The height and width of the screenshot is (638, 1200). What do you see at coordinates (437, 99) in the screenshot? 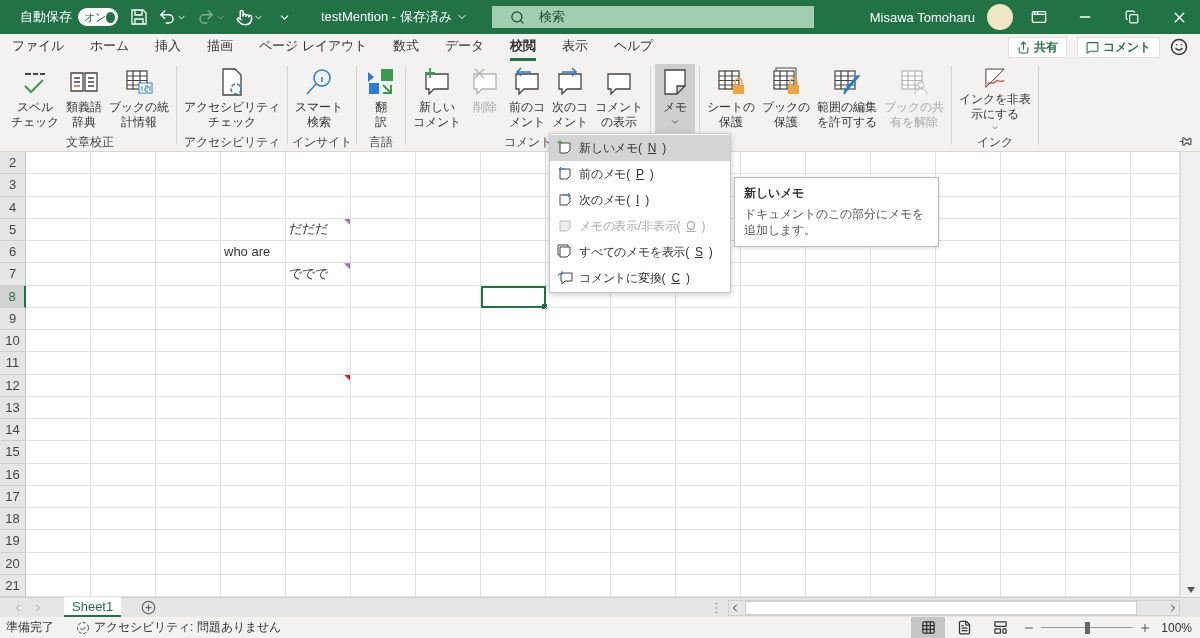
I see `ribbon-button: 新しい コメント` at bounding box center [437, 99].